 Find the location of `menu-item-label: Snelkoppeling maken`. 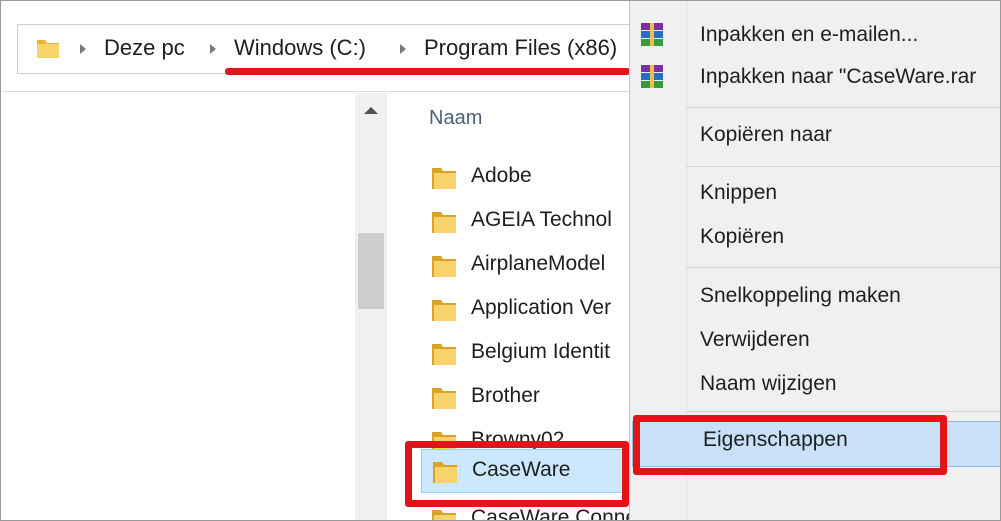

menu-item-label: Snelkoppeling maken is located at coordinates (800, 295).